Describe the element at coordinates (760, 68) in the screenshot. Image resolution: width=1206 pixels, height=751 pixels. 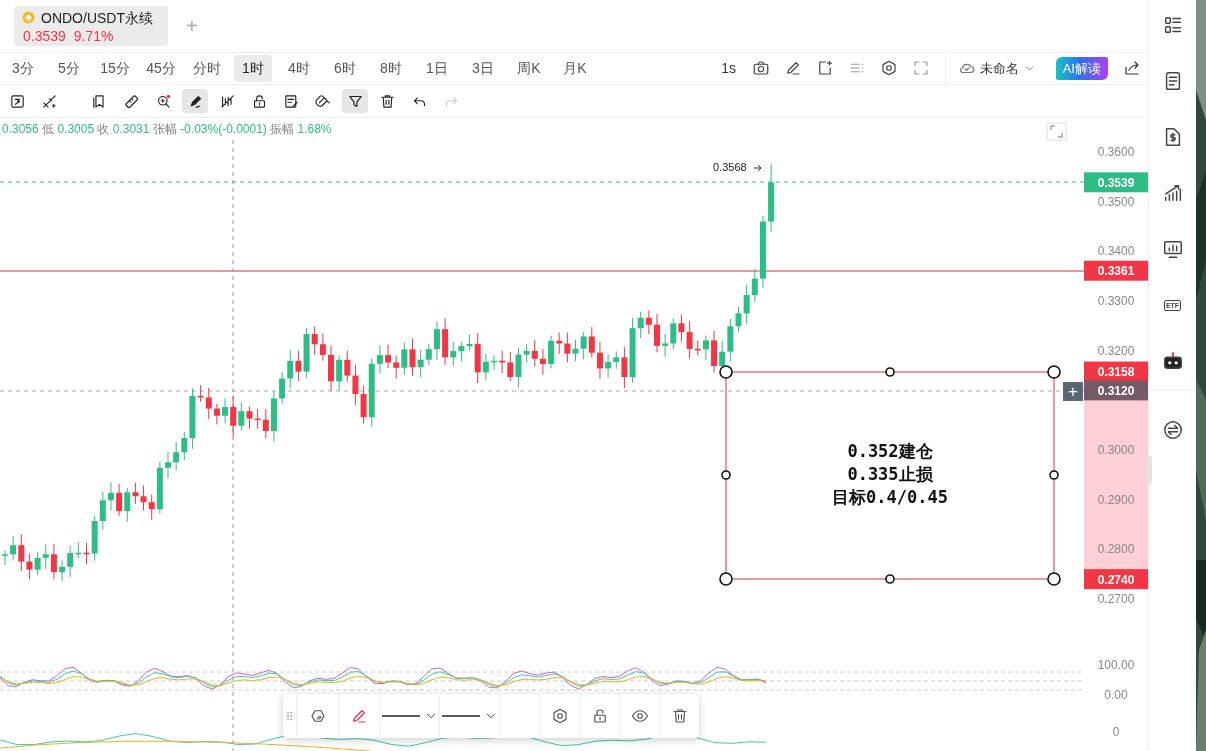
I see `camera-icon` at that location.